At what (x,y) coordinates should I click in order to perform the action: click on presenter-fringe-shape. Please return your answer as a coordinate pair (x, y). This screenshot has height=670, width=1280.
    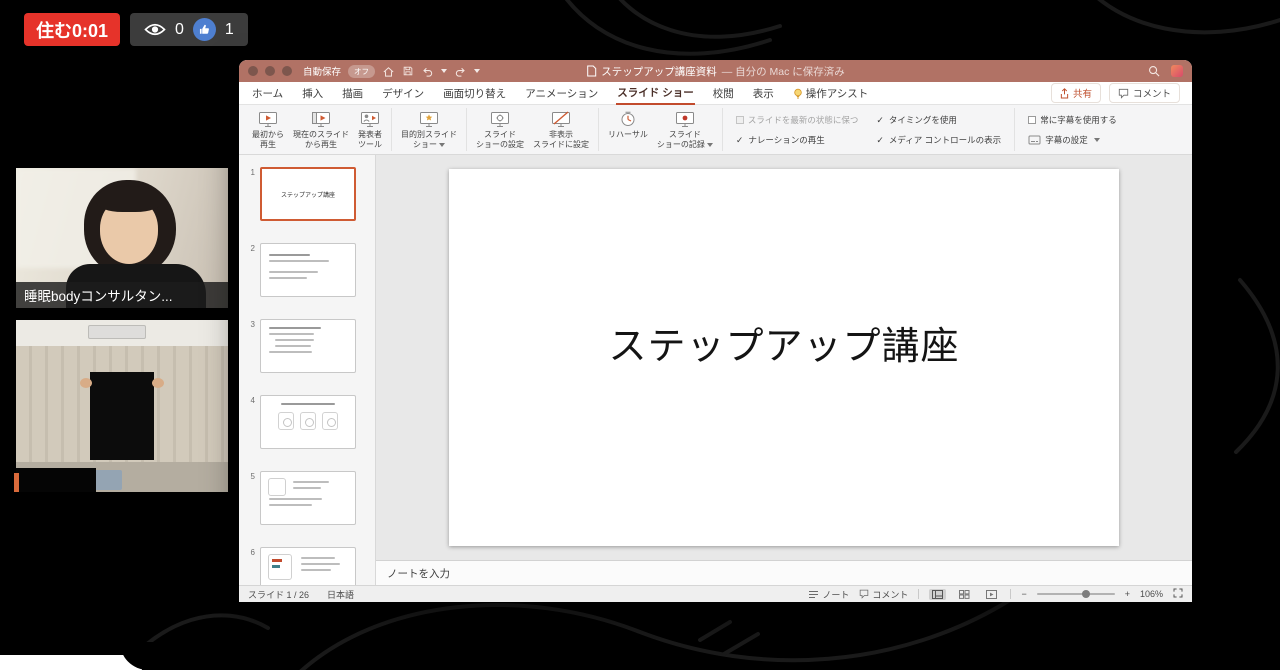
    Looking at the image, I should click on (129, 199).